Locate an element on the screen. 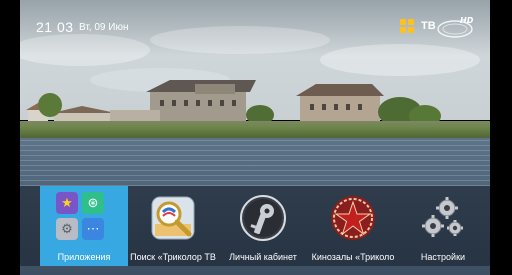 This screenshot has width=512, height=275. menu-item-search: Поиск «Триколор ТВ is located at coordinates (173, 226).